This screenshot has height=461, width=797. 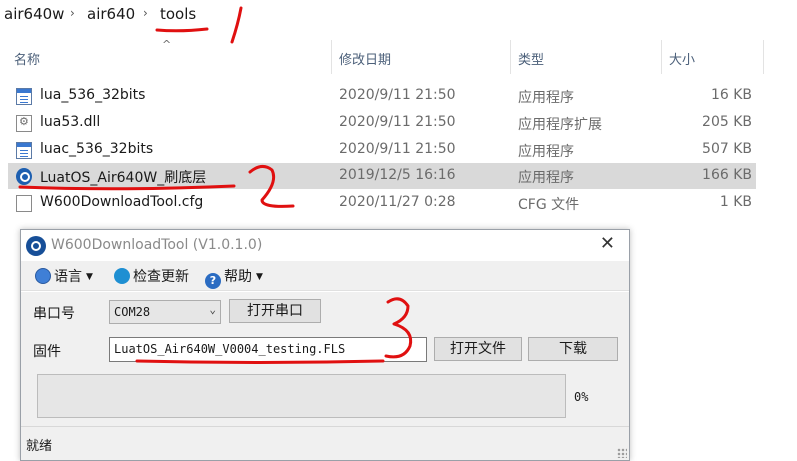 What do you see at coordinates (607, 243) in the screenshot?
I see `close-icon: ✕` at bounding box center [607, 243].